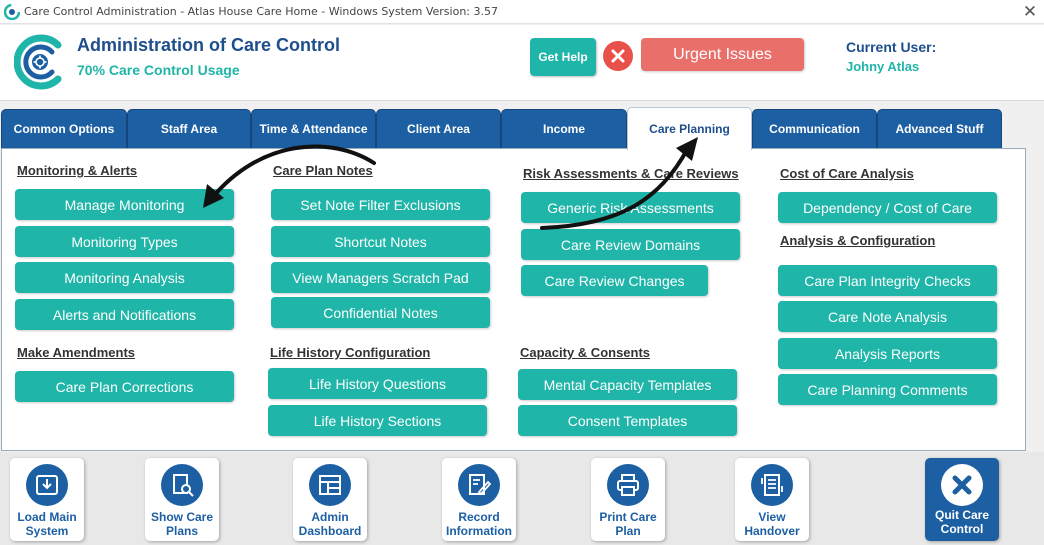  What do you see at coordinates (158, 70) in the screenshot?
I see `usage-subtitle: 70% Care Control Usage` at bounding box center [158, 70].